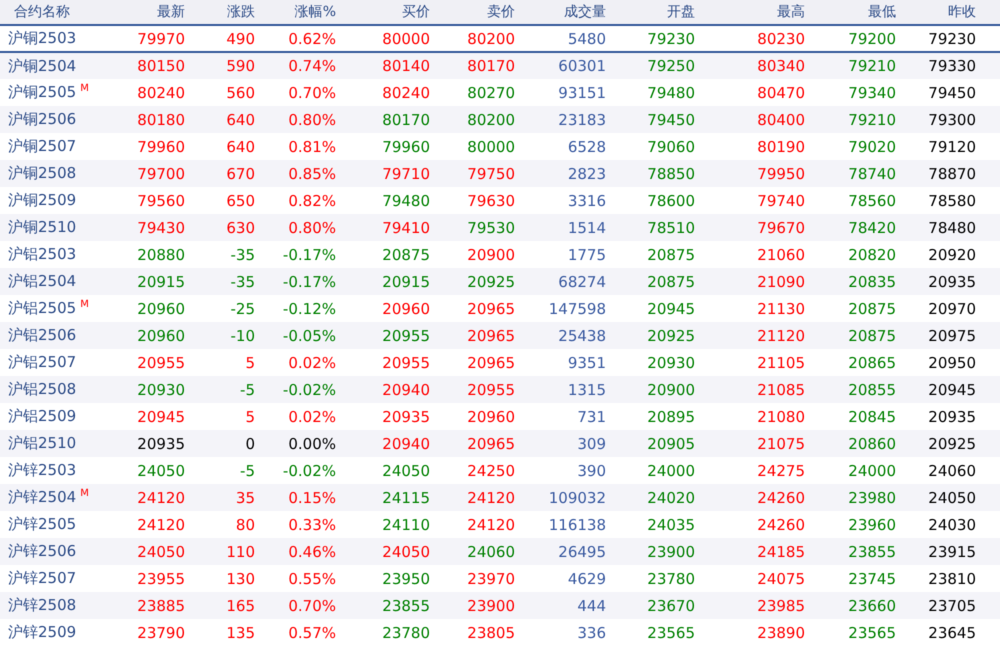  Describe the element at coordinates (312, 551) in the screenshot. I see `table-cell: 0.46%` at that location.